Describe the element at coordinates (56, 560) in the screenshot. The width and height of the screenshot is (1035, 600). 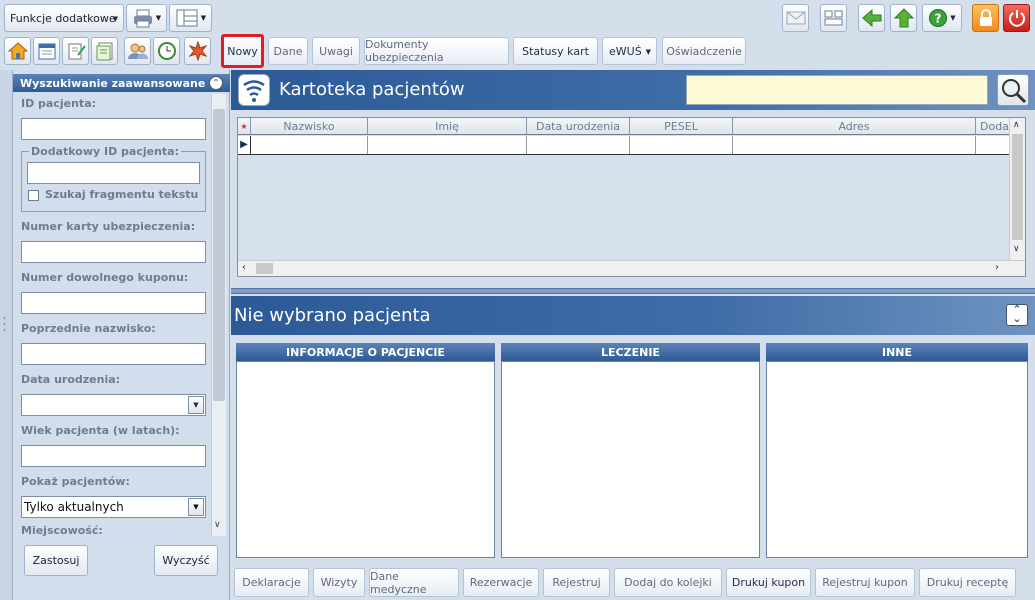
I see `apply-button: Zastosuj` at that location.